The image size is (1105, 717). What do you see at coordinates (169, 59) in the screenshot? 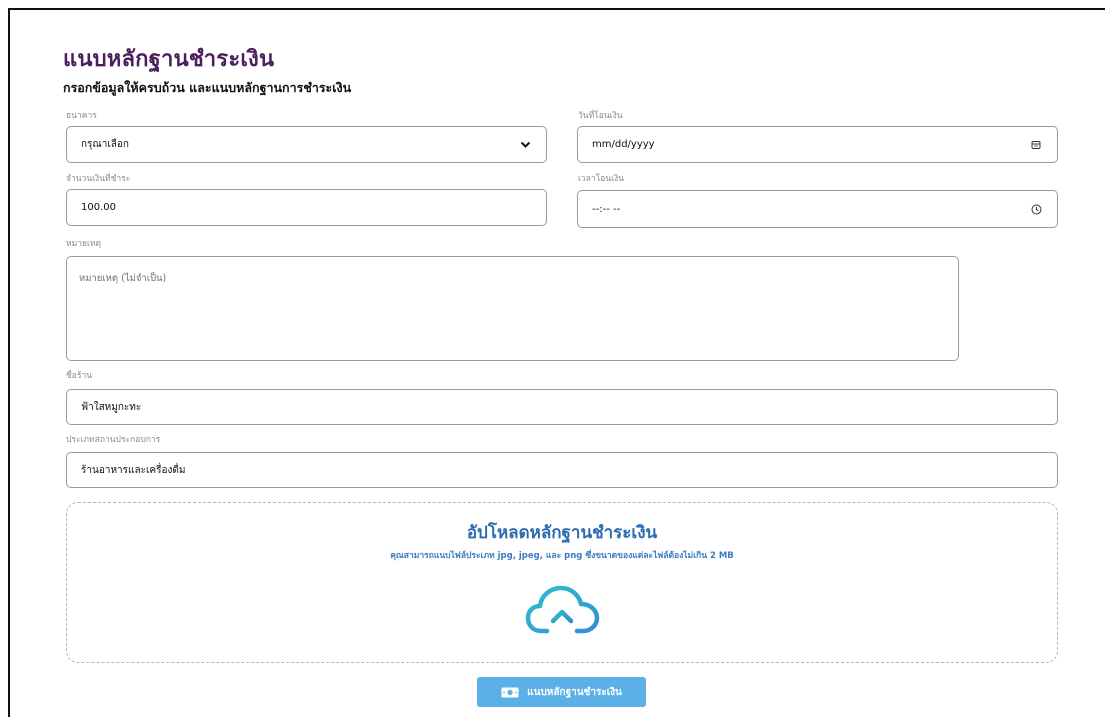
I see `page-title: แนบหลักฐานชำระเงิน` at bounding box center [169, 59].